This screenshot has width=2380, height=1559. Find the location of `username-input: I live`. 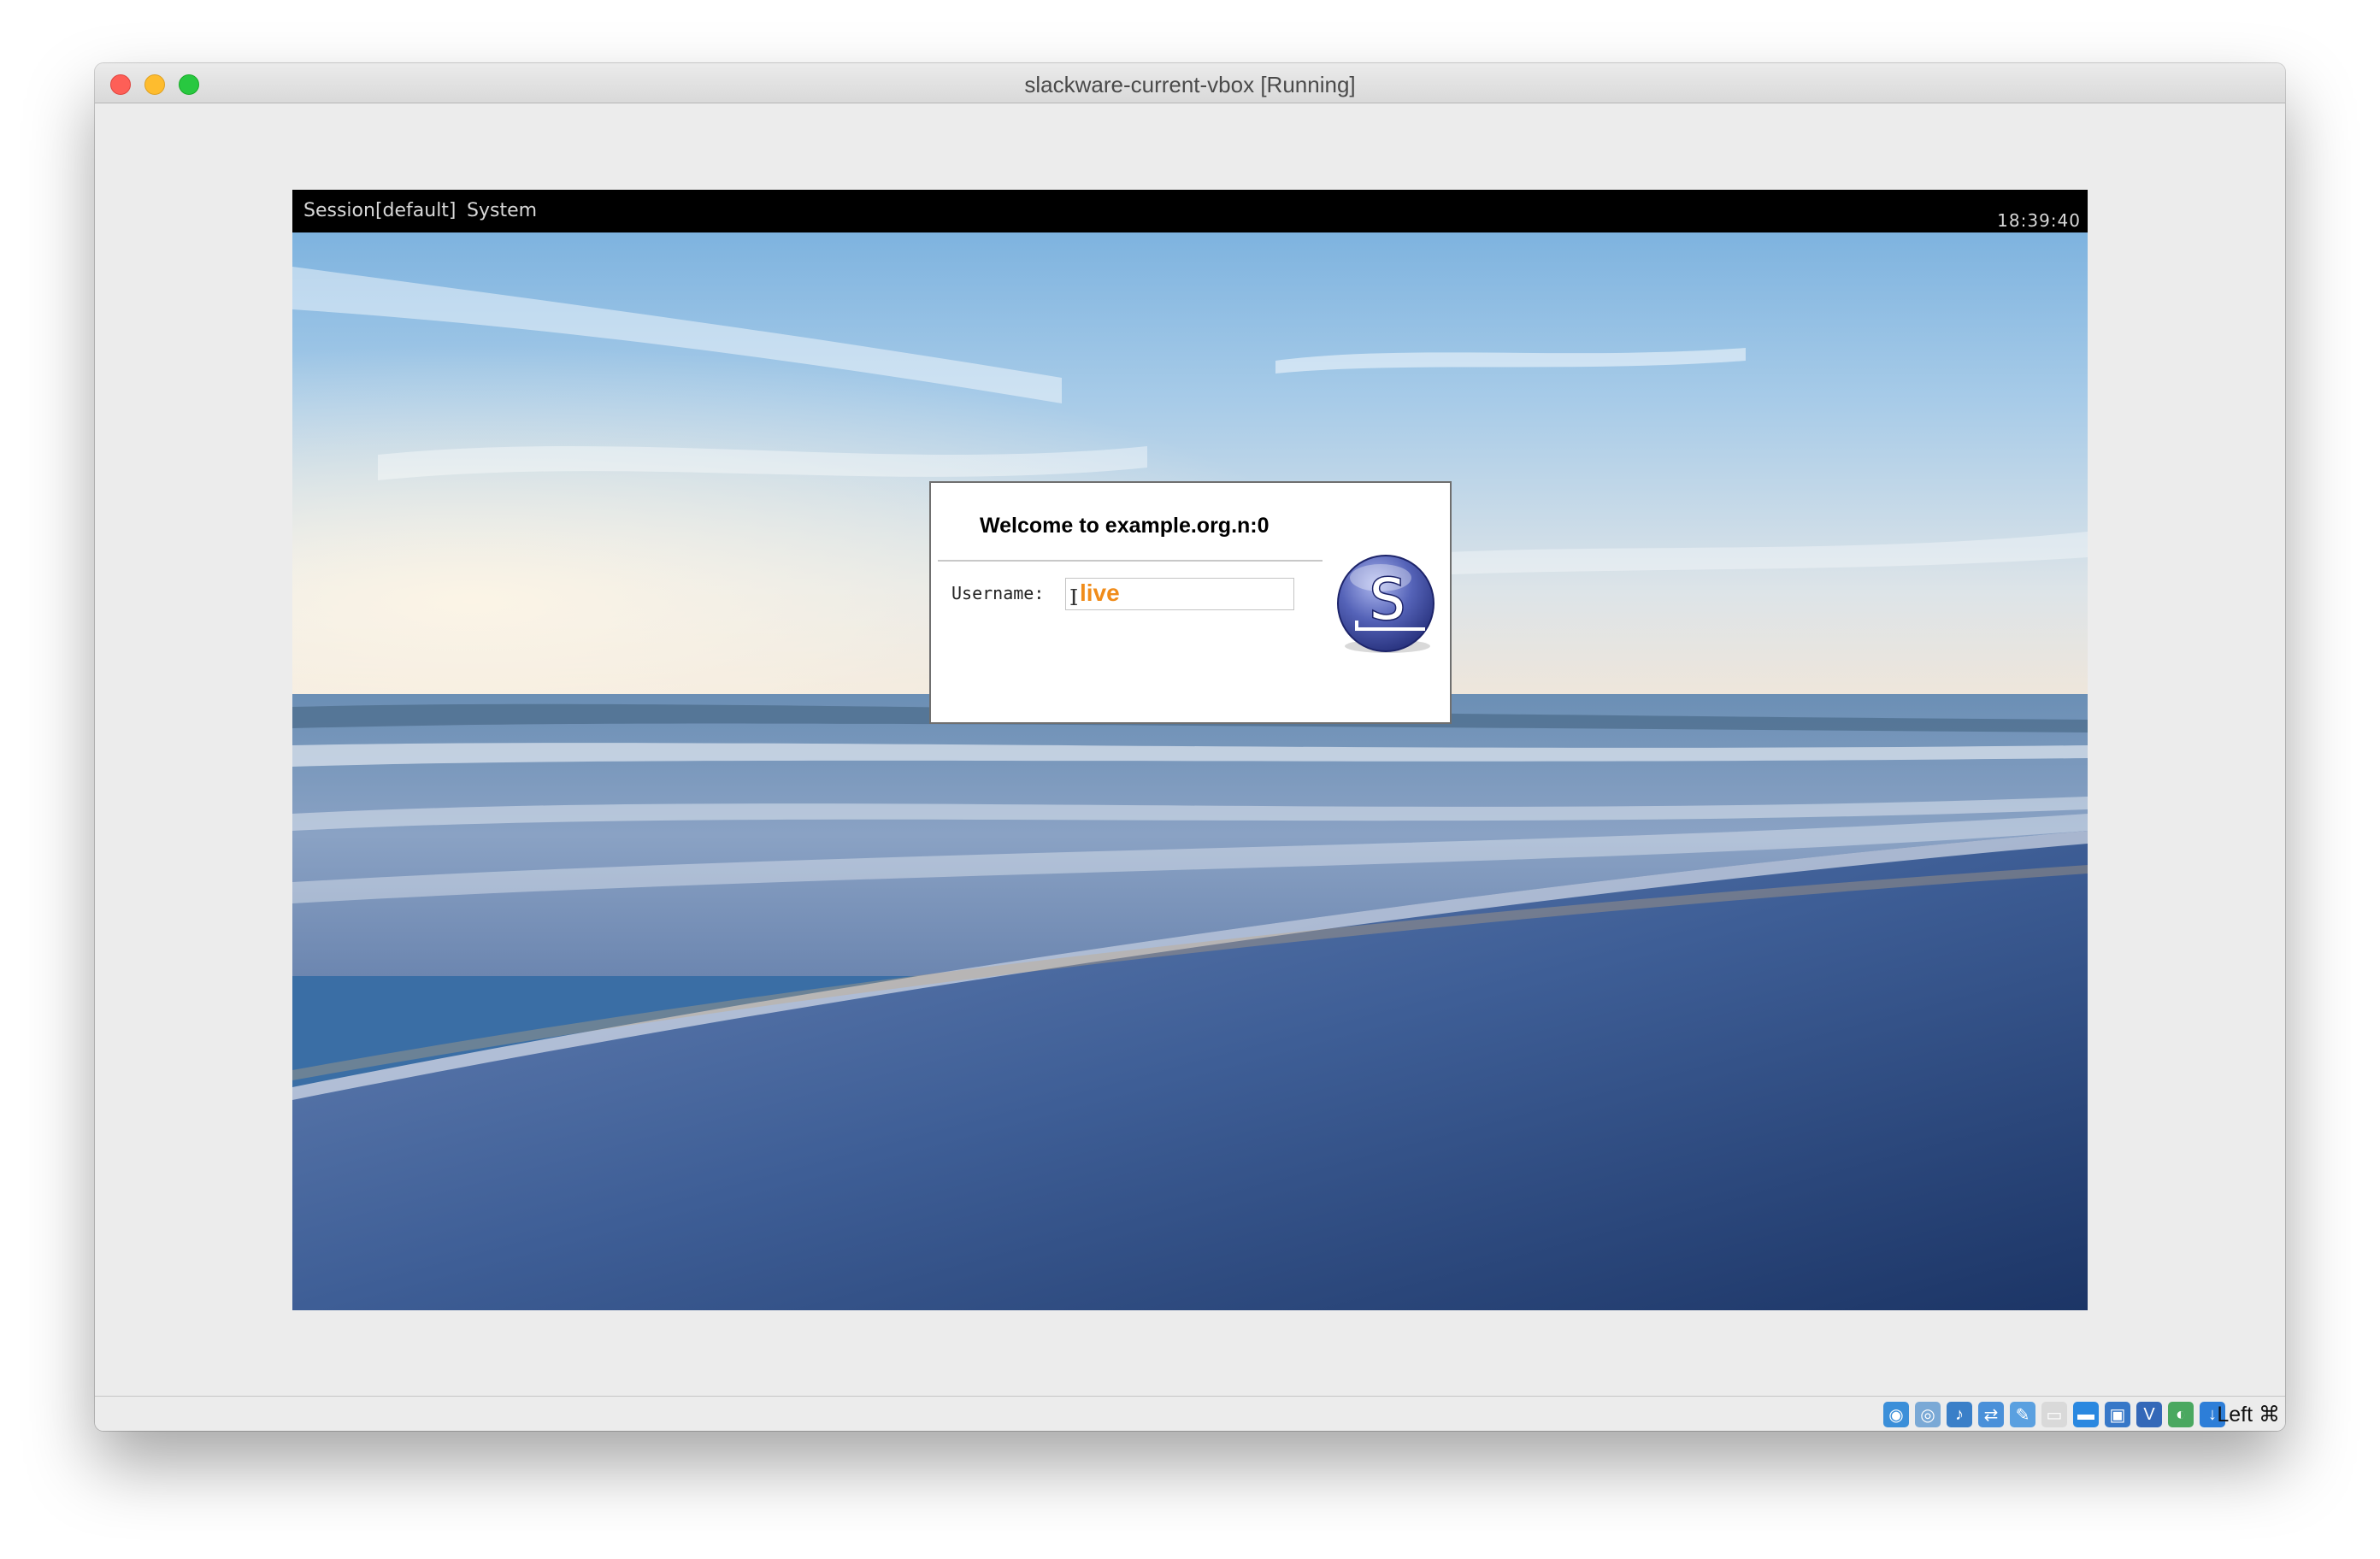

username-input: I live is located at coordinates (1179, 594).